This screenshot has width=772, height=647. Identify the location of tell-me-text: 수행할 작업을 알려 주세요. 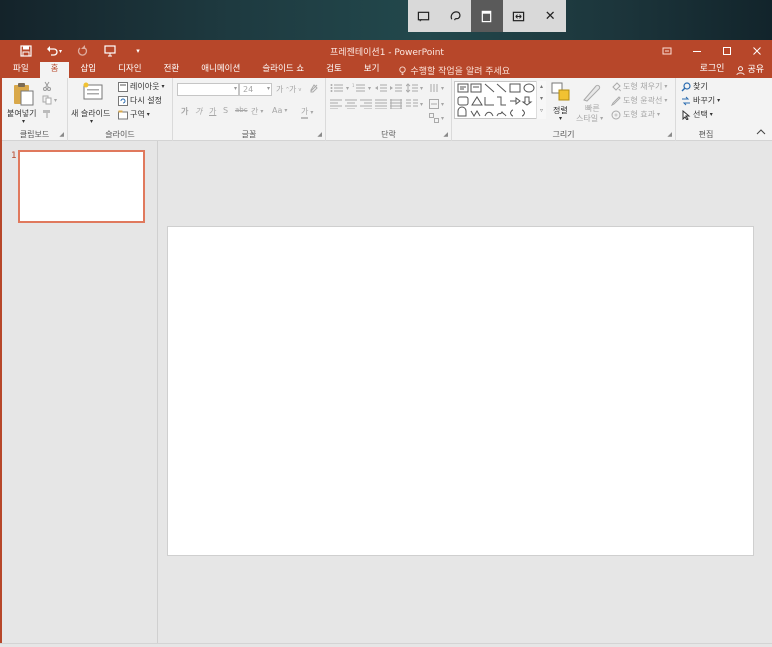
(460, 71).